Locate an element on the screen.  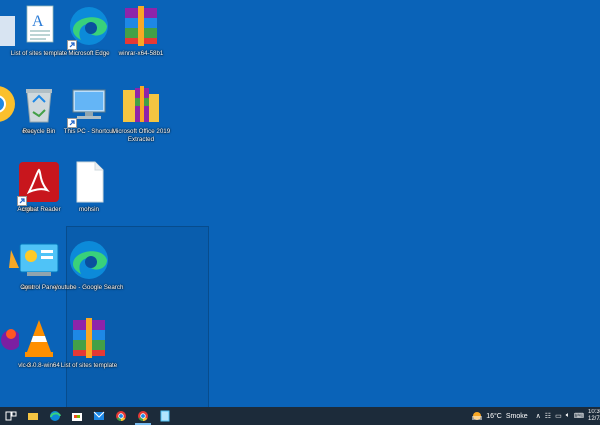
mail-icon is located at coordinates (99, 415).